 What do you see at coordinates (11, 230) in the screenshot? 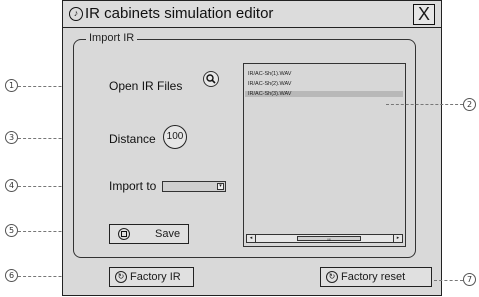
I see `callout-5: 5` at bounding box center [11, 230].